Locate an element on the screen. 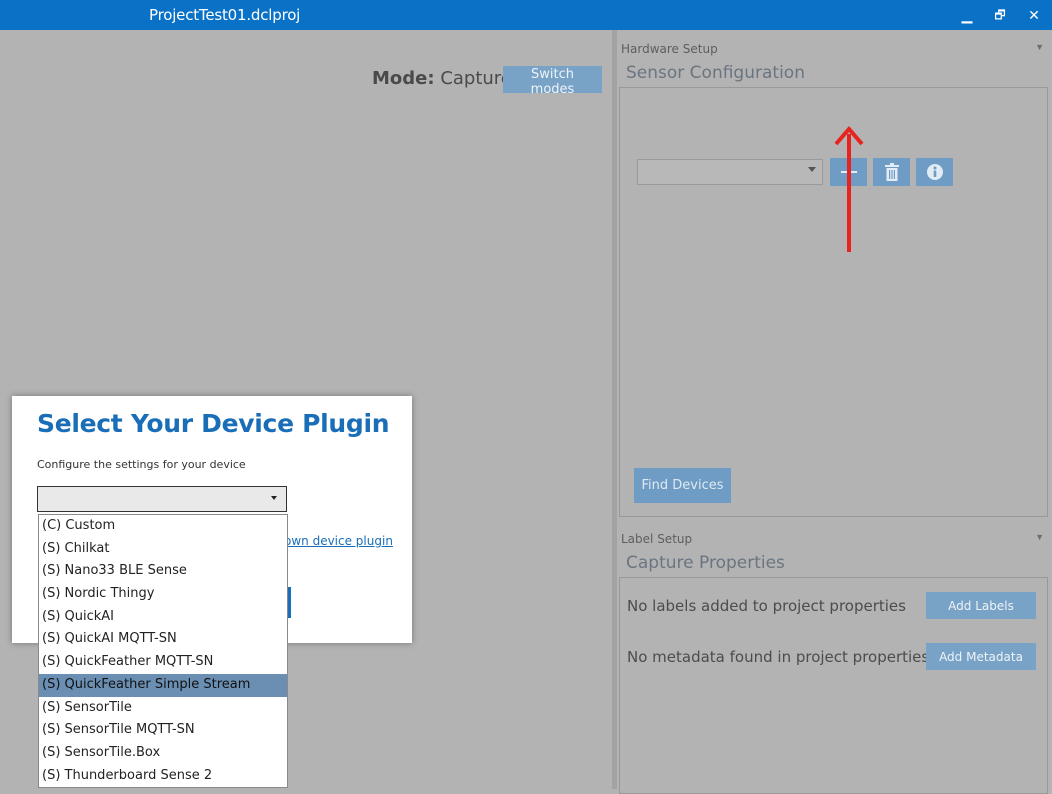 This screenshot has width=1052, height=794. capture-properties-title: Capture Properties is located at coordinates (705, 563).